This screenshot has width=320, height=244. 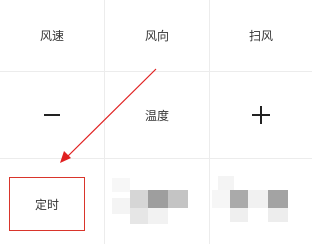 I want to click on plus-icon, so click(x=261, y=115).